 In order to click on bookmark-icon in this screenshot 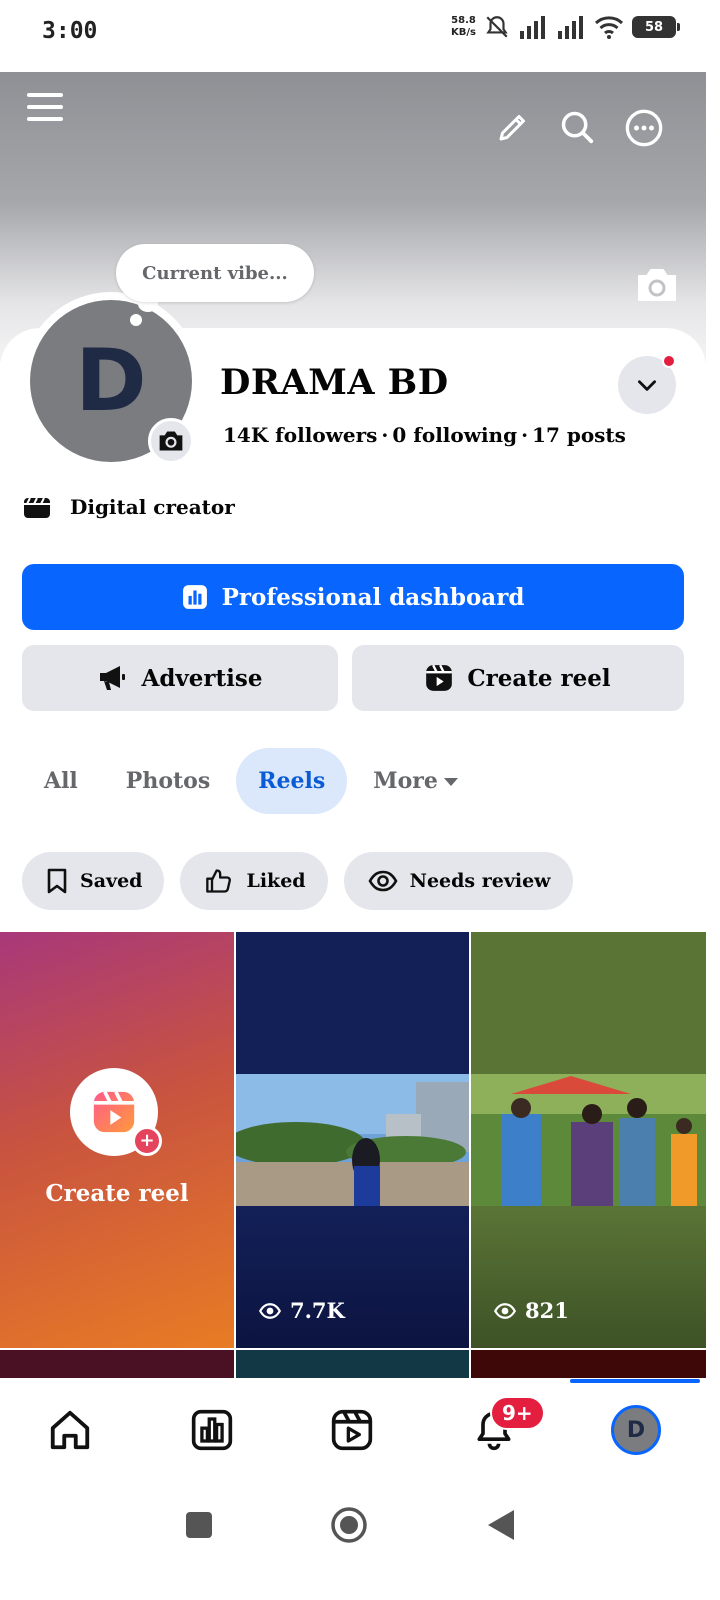, I will do `click(57, 881)`.